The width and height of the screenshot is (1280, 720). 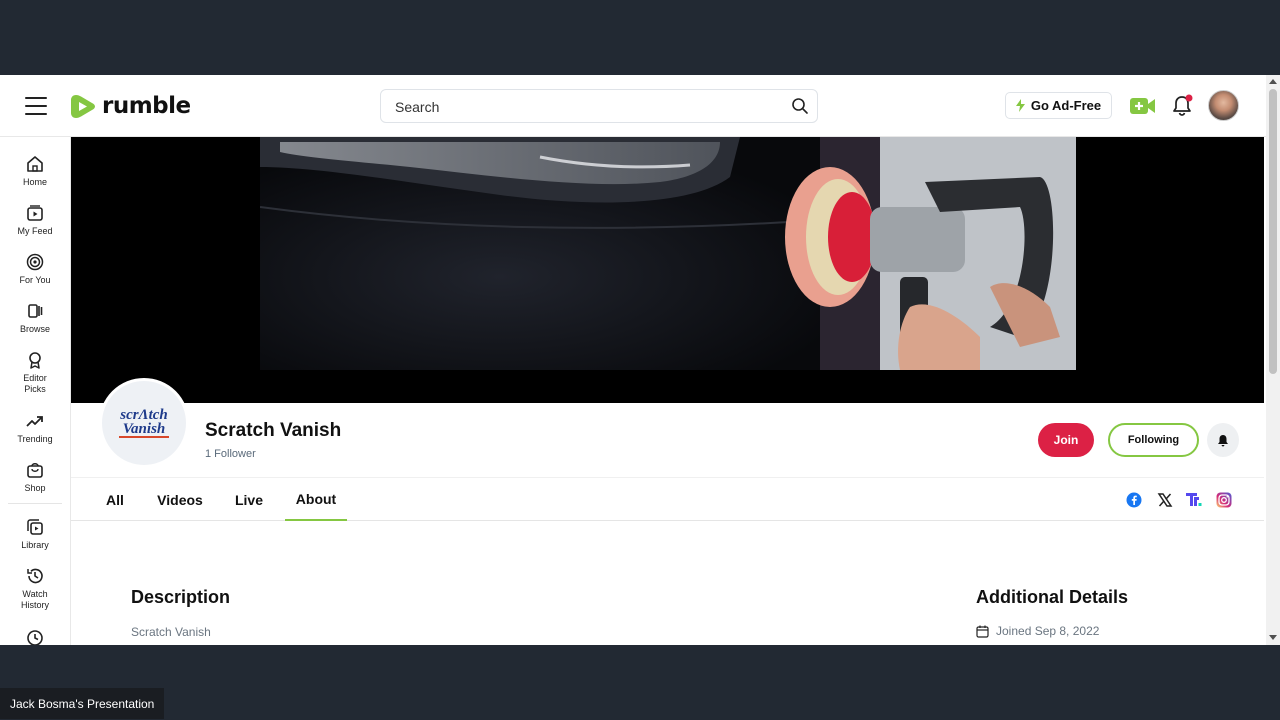 I want to click on tab-all: All, so click(x=115, y=499).